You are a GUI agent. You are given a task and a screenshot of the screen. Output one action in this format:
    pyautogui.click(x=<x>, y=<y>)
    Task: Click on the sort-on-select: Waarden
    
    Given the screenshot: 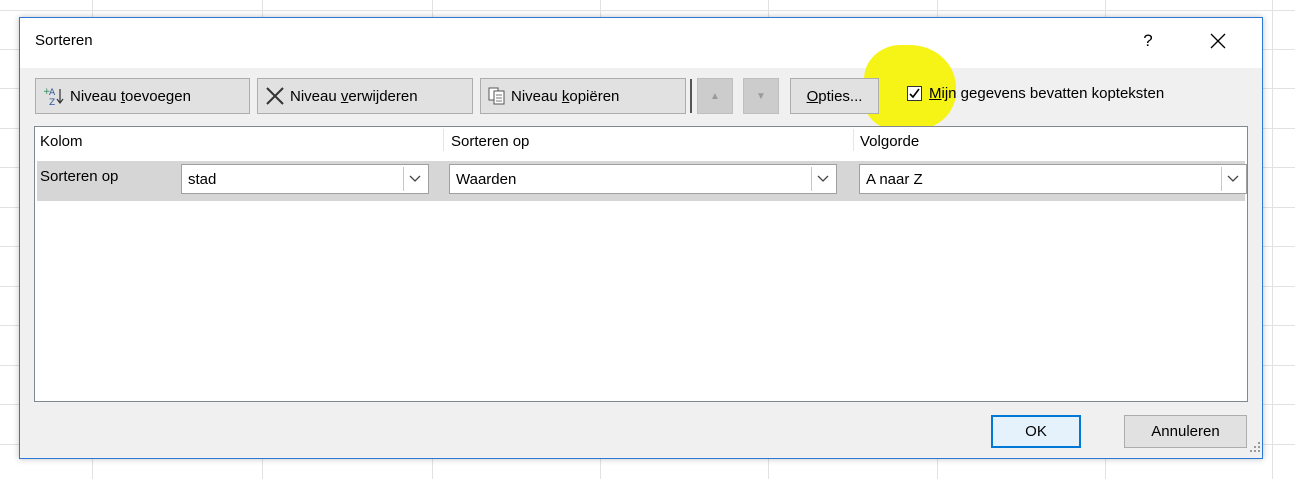 What is the action you would take?
    pyautogui.click(x=643, y=179)
    